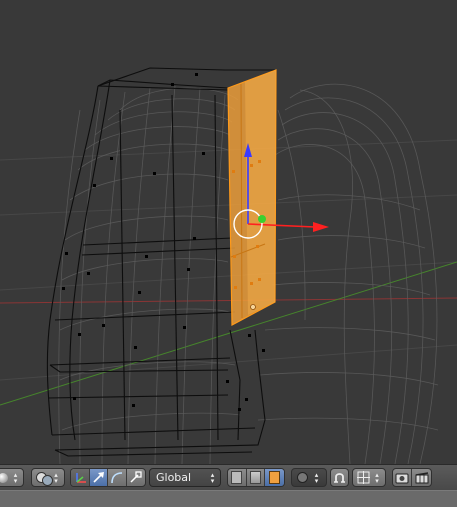 This screenshot has height=507, width=457. I want to click on viewport-shading-button: ▴ ▾, so click(12, 477).